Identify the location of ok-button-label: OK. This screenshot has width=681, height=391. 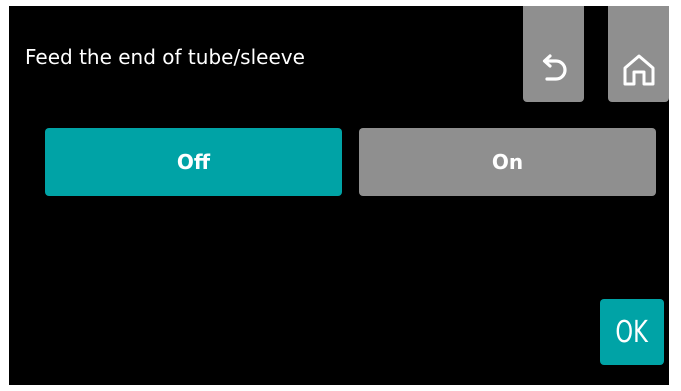
(632, 332).